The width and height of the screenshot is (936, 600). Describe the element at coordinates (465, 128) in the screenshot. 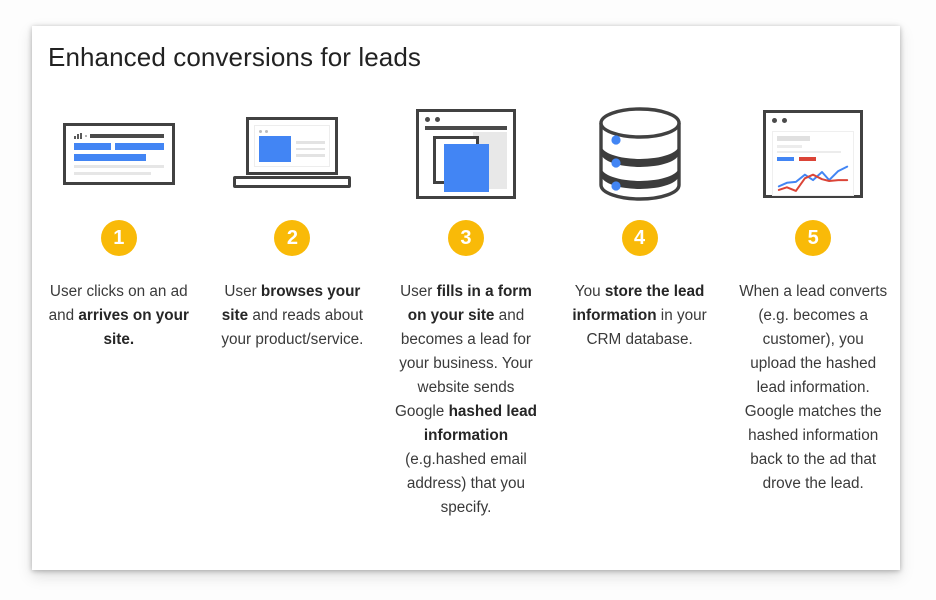

I see `browser-address-bar` at that location.